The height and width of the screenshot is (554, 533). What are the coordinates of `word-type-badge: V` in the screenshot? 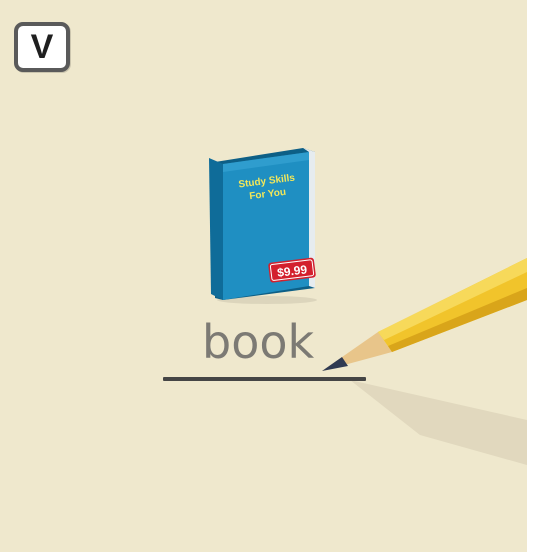 It's located at (42, 47).